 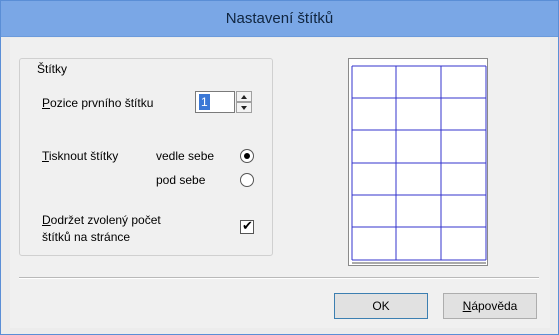 I want to click on first-label-label-text: ozice prvního štítku, so click(x=102, y=103).